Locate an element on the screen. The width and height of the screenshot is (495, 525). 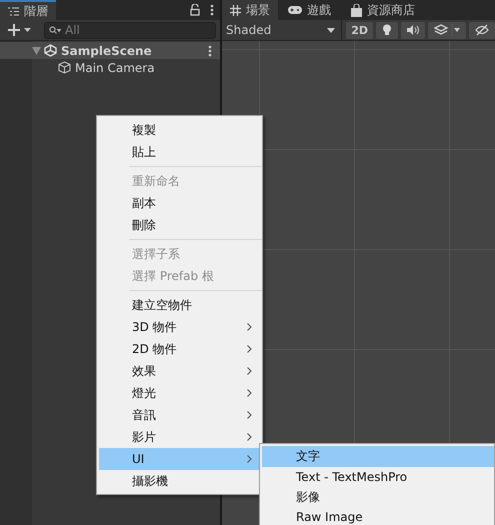
shopping-bag-icon is located at coordinates (356, 10).